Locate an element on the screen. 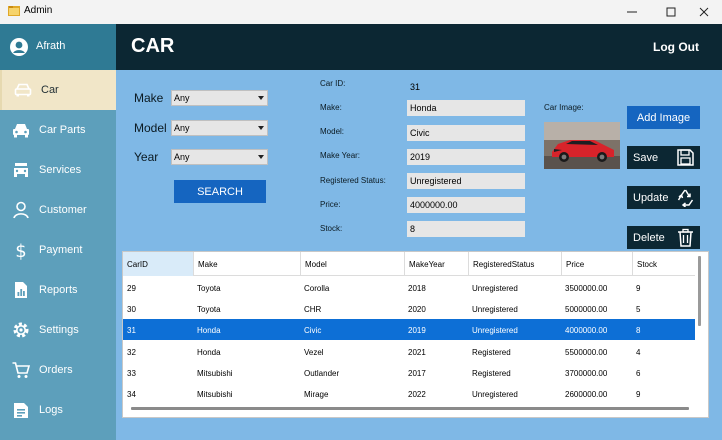 Image resolution: width=722 pixels, height=440 pixels. sidebar-item-settings: Settings is located at coordinates (58, 330).